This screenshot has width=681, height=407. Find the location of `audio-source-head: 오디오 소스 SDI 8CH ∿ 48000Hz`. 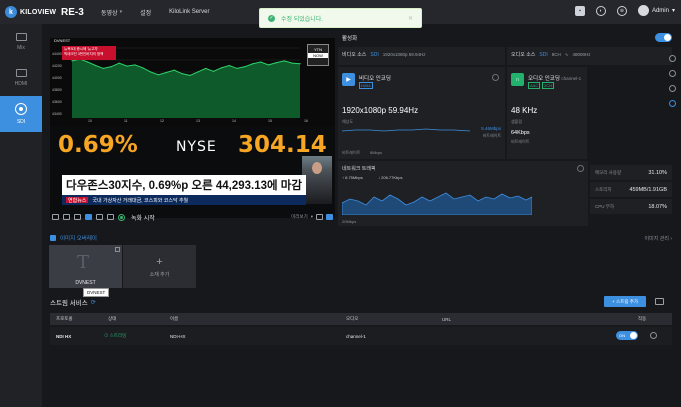

audio-source-head: 오디오 소스 SDI 8CH ∿ 48000Hz is located at coordinates (551, 55).